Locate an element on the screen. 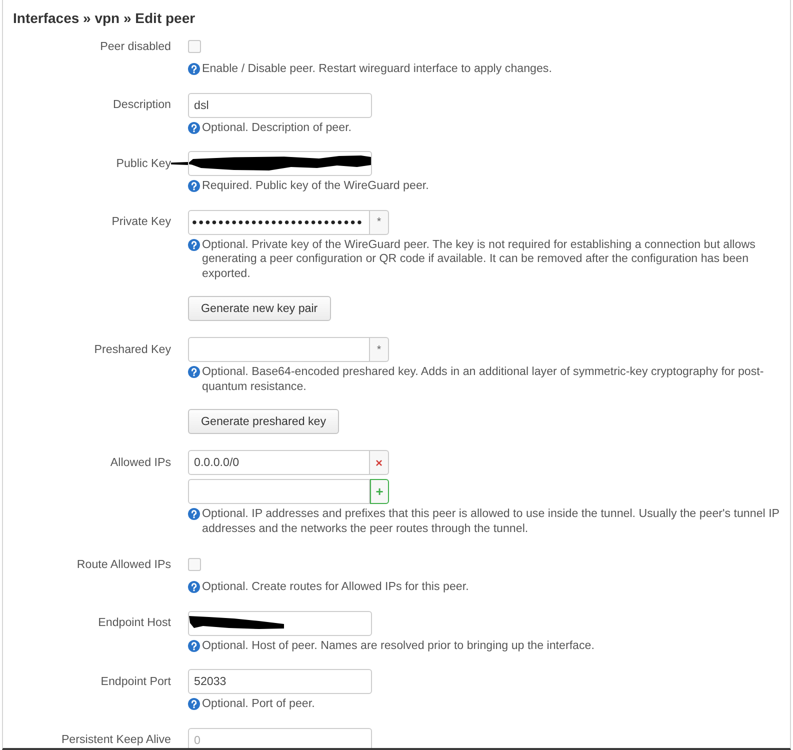 This screenshot has width=793, height=750. help-text: Optional. Create routes for Allowed IPs for this peer. is located at coordinates (335, 587).